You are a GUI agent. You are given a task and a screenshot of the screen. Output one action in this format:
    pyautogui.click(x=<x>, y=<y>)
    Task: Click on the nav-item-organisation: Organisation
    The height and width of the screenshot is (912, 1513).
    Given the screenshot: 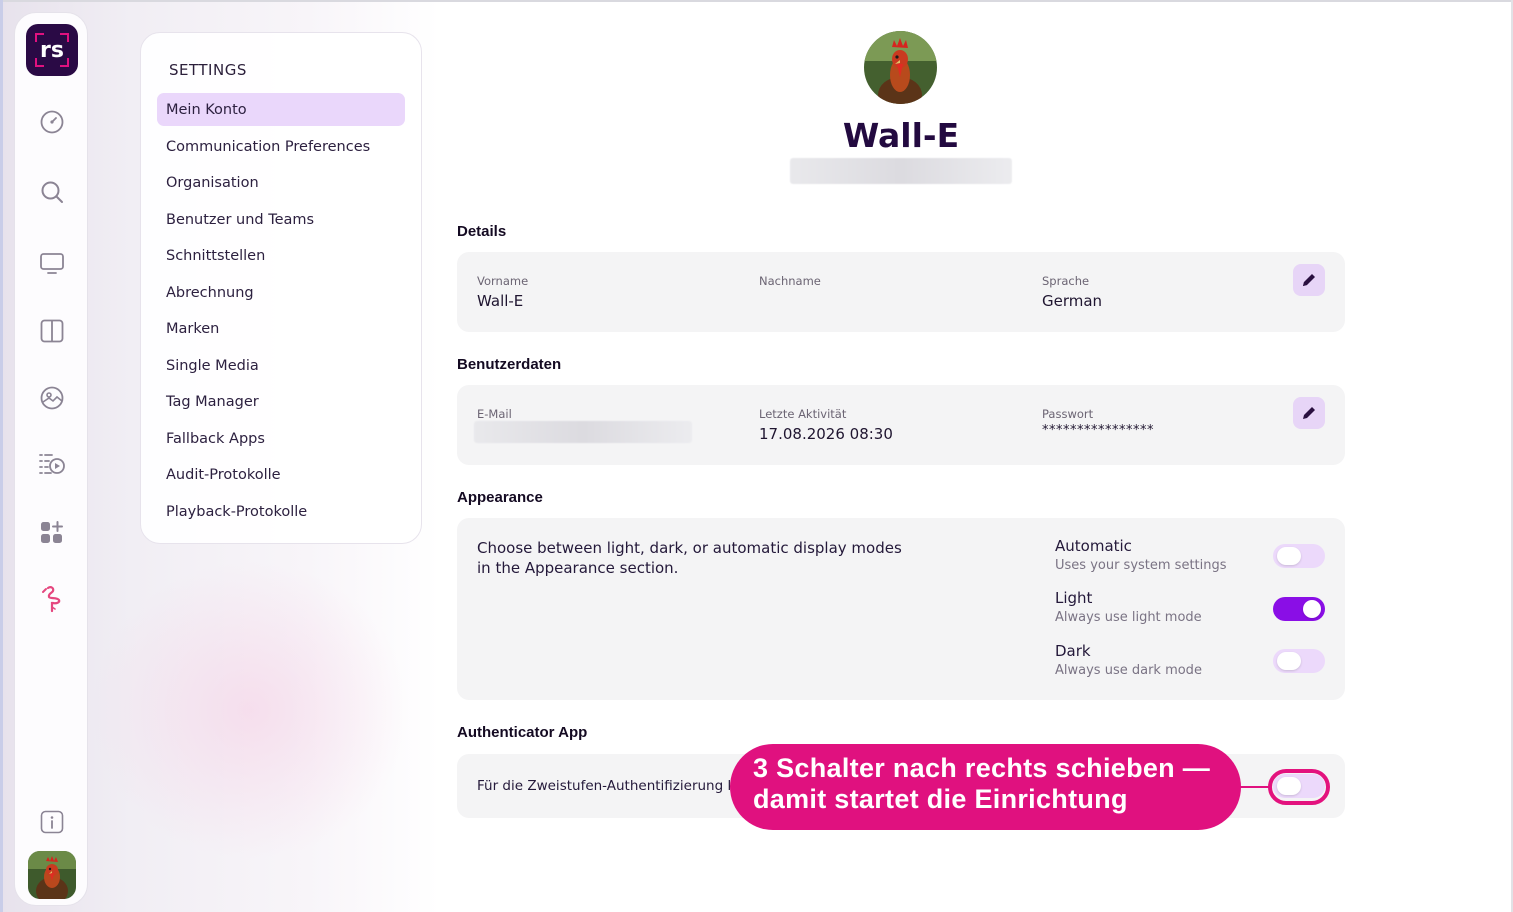 What is the action you would take?
    pyautogui.click(x=281, y=182)
    